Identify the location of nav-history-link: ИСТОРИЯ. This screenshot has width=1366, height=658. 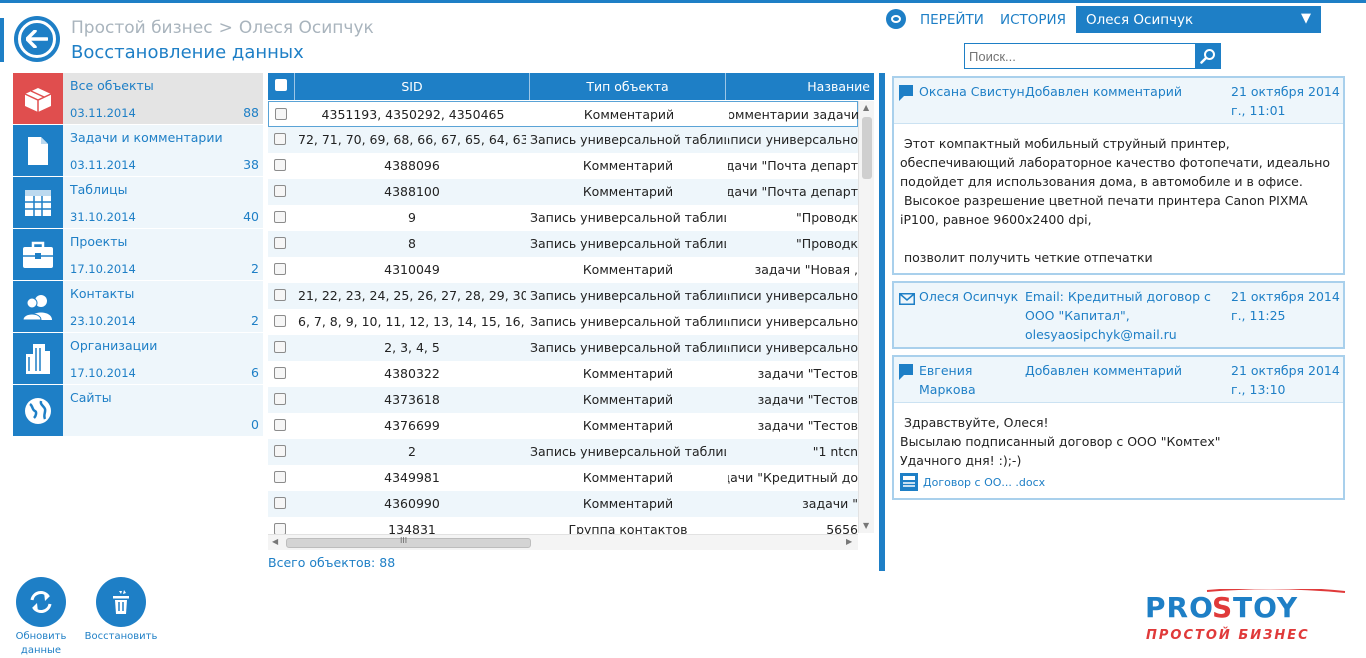
(1033, 20).